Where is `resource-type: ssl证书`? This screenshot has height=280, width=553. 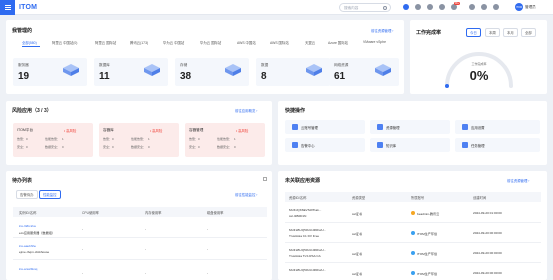
resource-type: ssl证书 is located at coordinates (357, 234).